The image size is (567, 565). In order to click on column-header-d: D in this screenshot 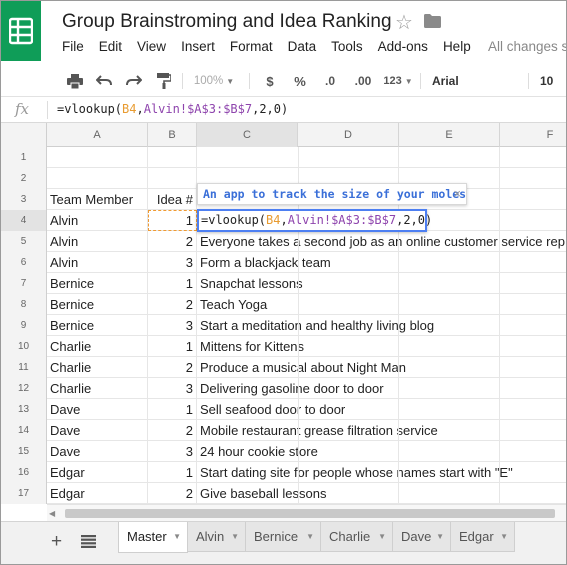, I will do `click(348, 135)`.